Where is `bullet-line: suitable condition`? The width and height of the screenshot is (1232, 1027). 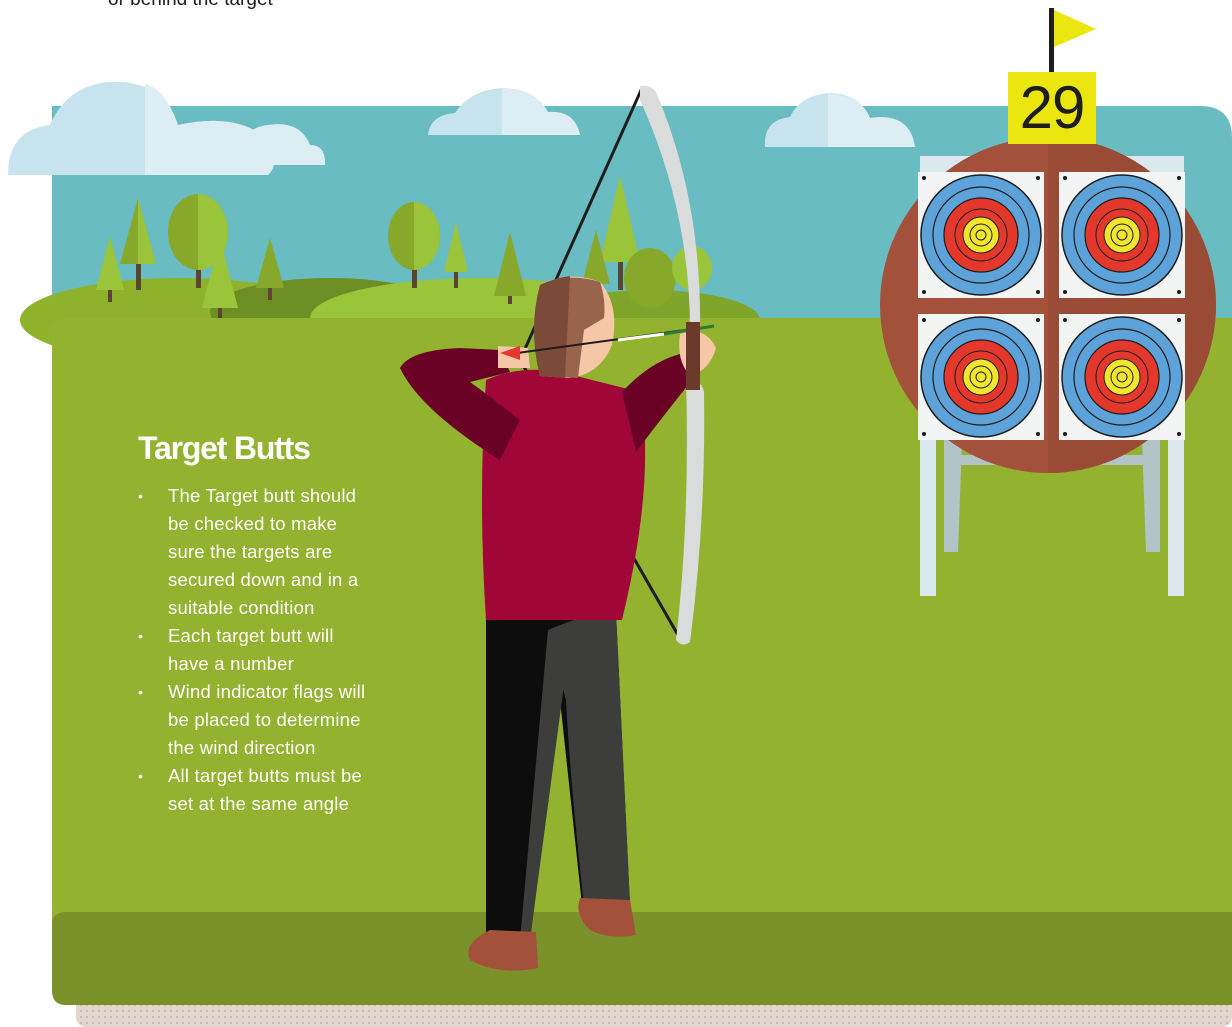
bullet-line: suitable condition is located at coordinates (241, 607).